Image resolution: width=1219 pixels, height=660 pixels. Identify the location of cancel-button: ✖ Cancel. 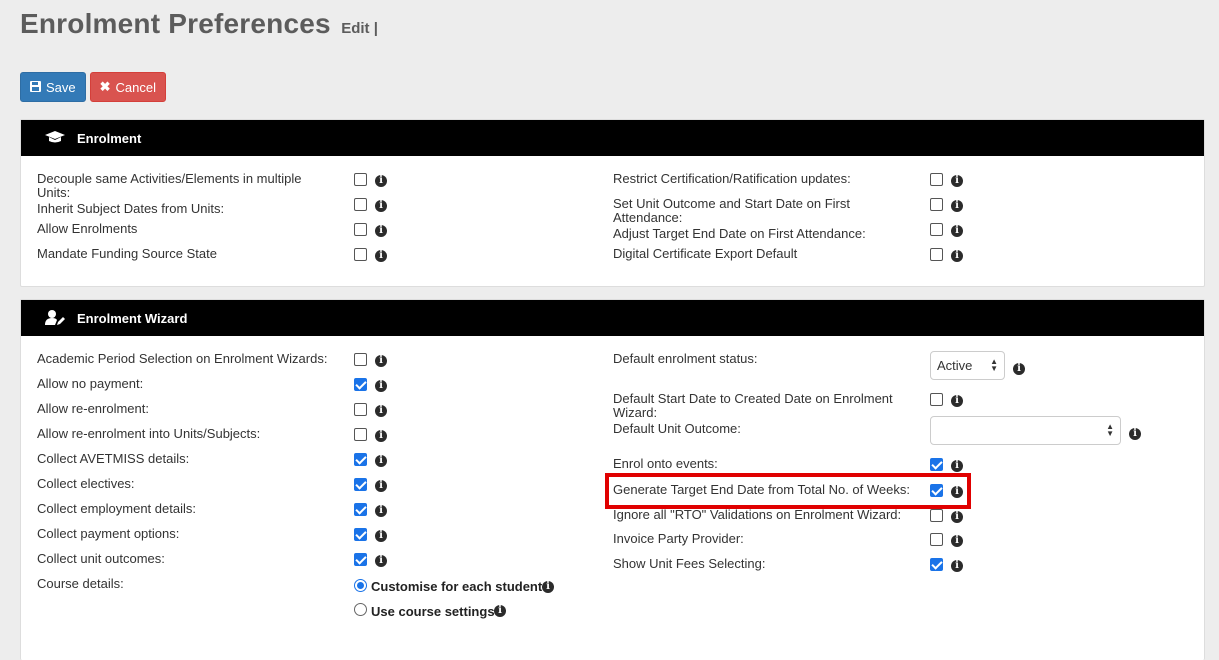
(128, 87).